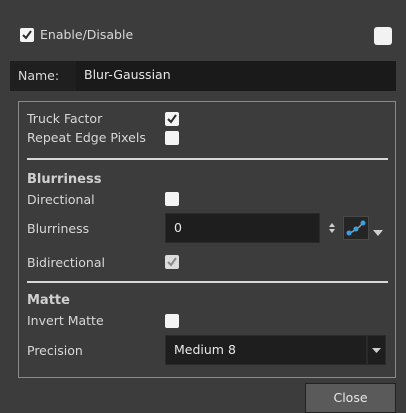 Image resolution: width=406 pixels, height=413 pixels. Describe the element at coordinates (332, 228) in the screenshot. I see `up-down-arrows-icon` at that location.